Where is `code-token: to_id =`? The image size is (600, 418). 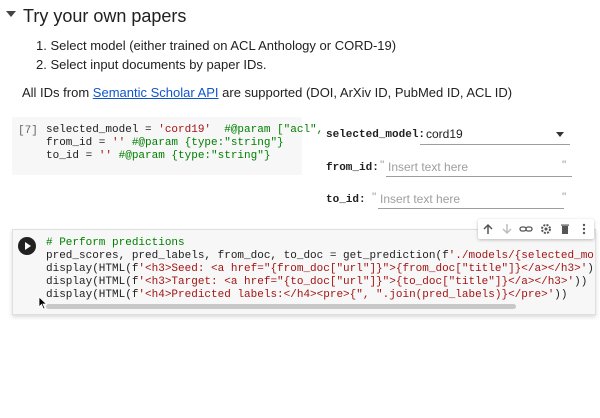
code-token: to_id = is located at coordinates (72, 156).